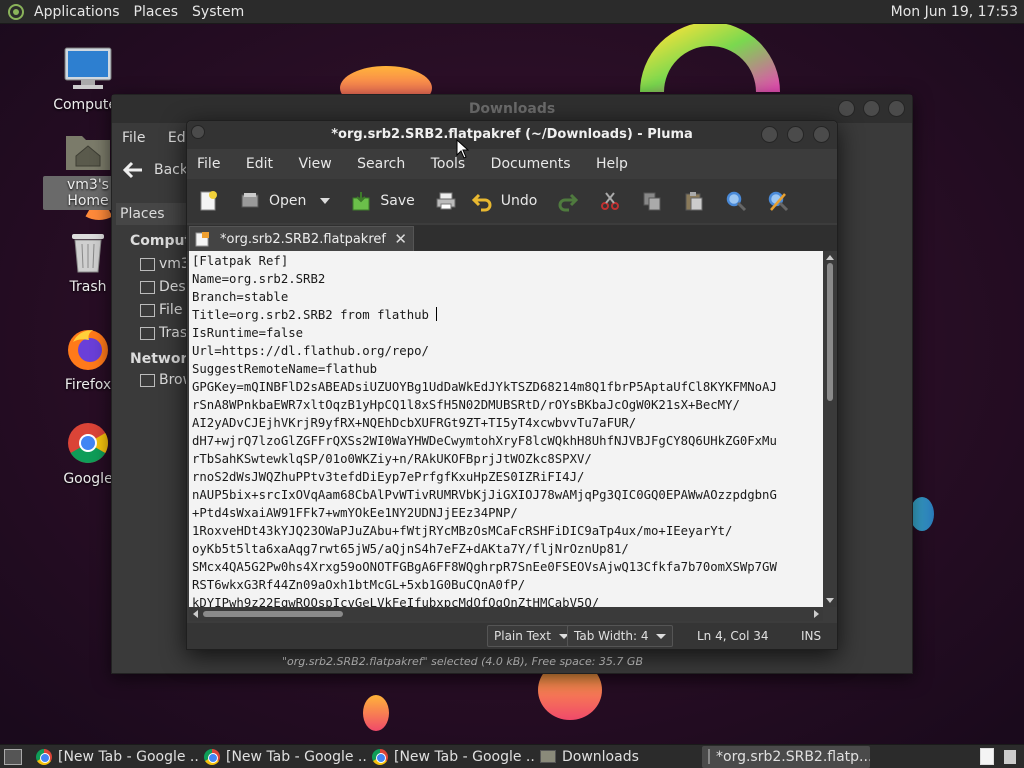 This screenshot has width=1024, height=768. What do you see at coordinates (285, 369) in the screenshot?
I see `editor-line: SuggestRemoteName=flathub` at bounding box center [285, 369].